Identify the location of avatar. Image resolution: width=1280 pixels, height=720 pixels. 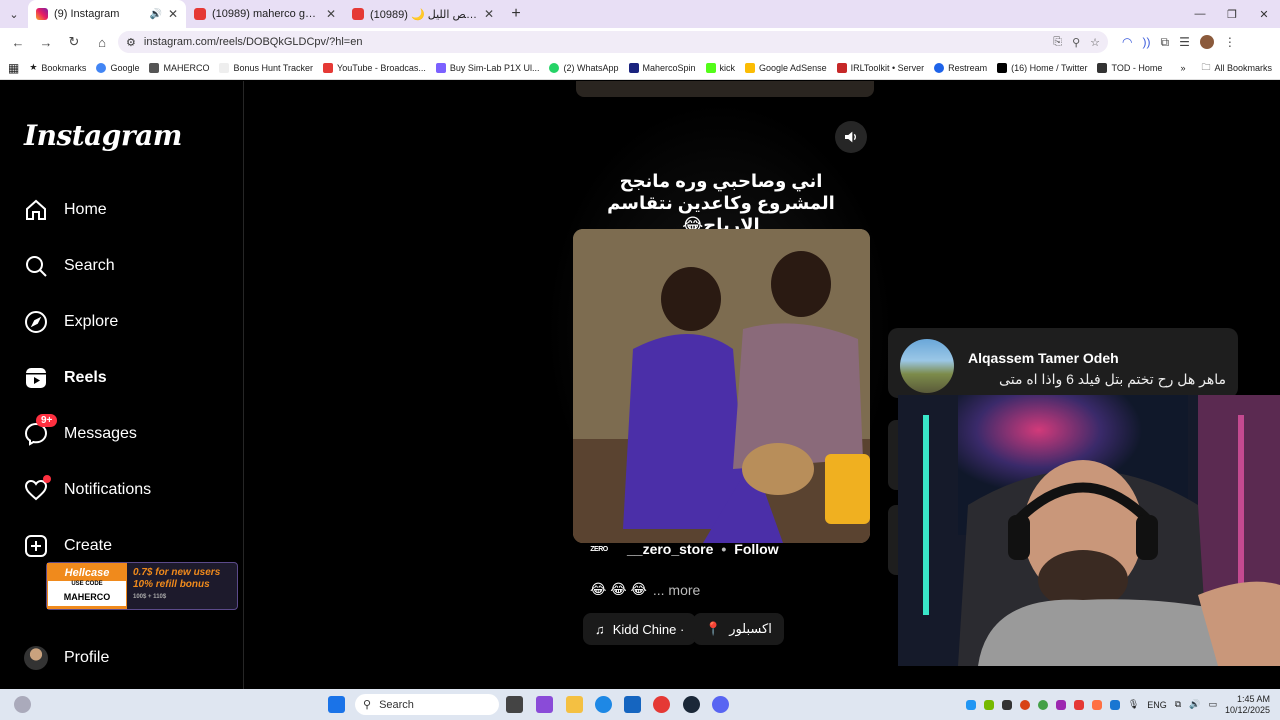
(1206, 42).